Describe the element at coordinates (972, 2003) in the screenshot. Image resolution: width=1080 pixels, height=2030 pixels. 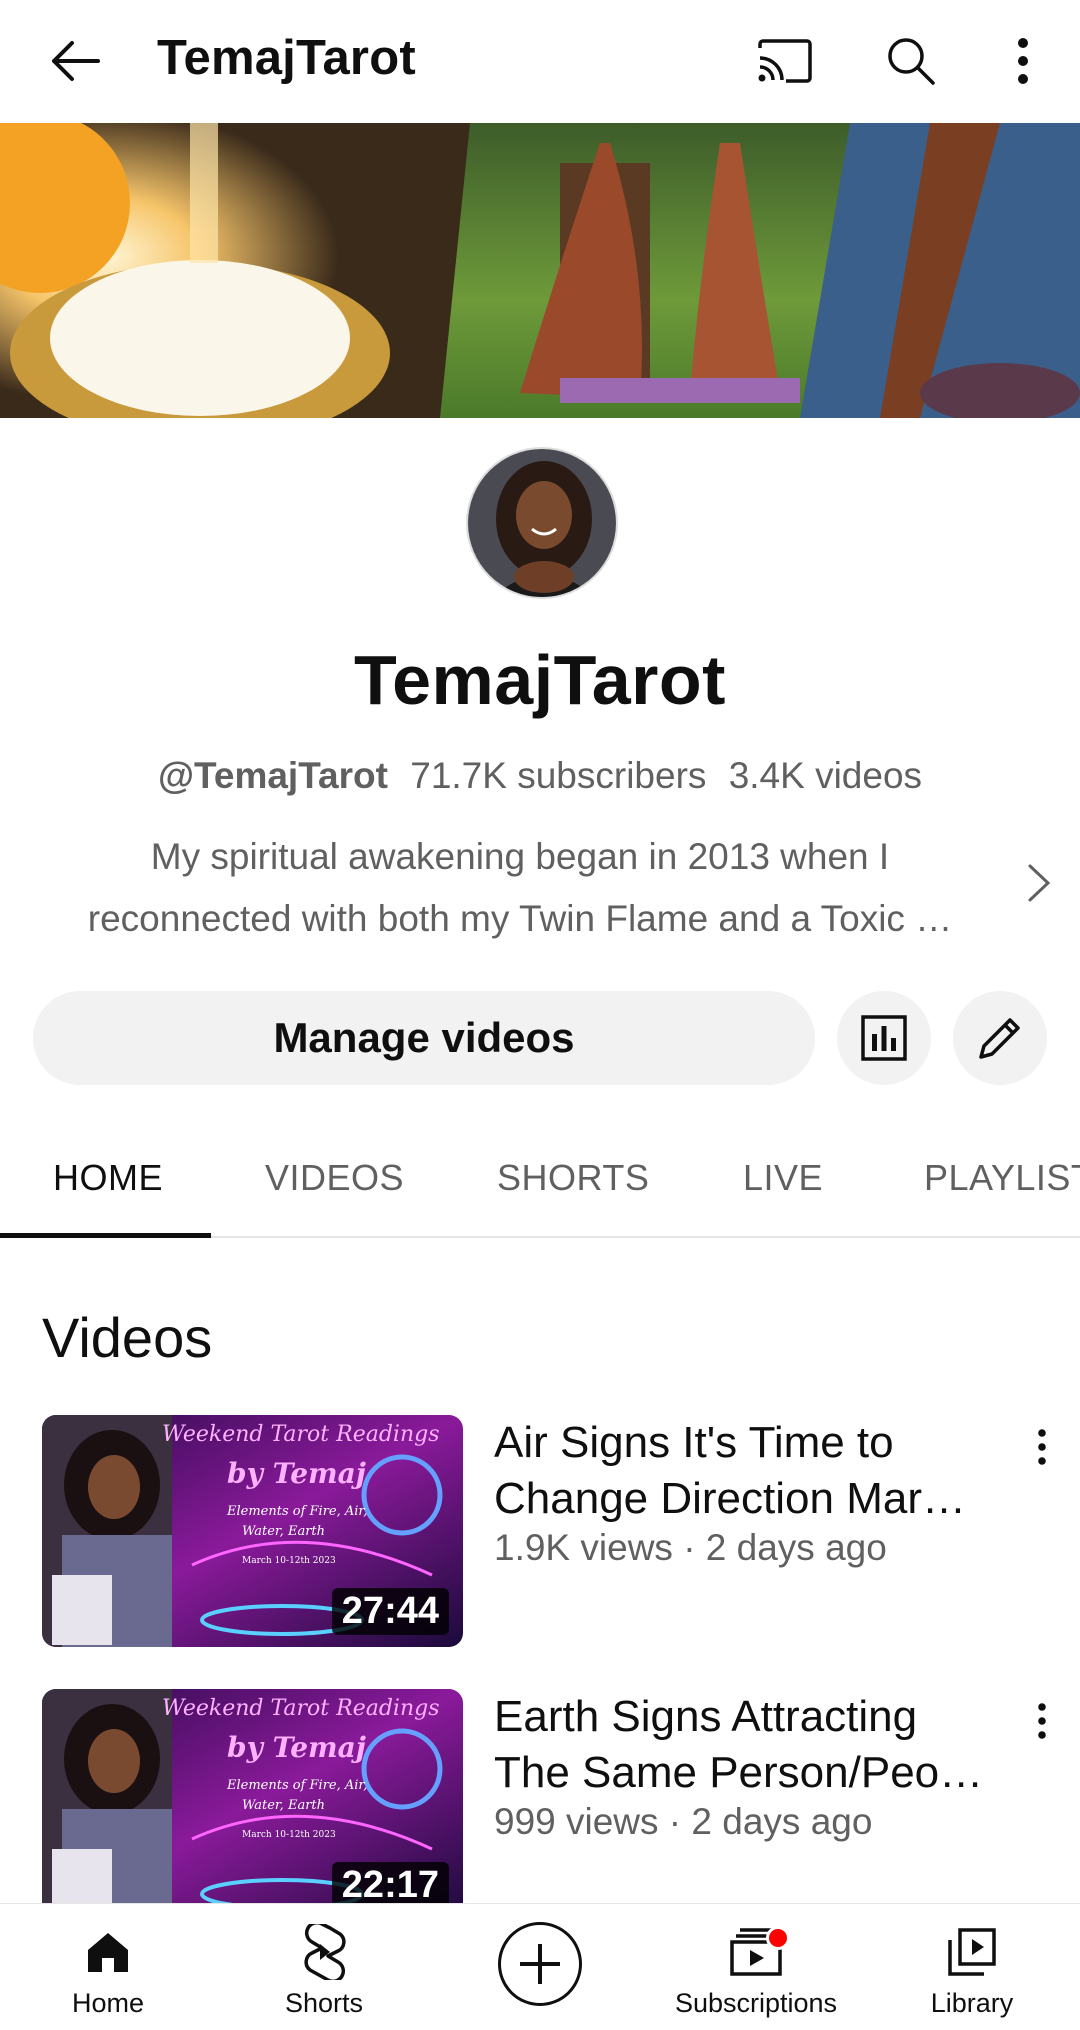
I see `nav-library-label: Library` at that location.